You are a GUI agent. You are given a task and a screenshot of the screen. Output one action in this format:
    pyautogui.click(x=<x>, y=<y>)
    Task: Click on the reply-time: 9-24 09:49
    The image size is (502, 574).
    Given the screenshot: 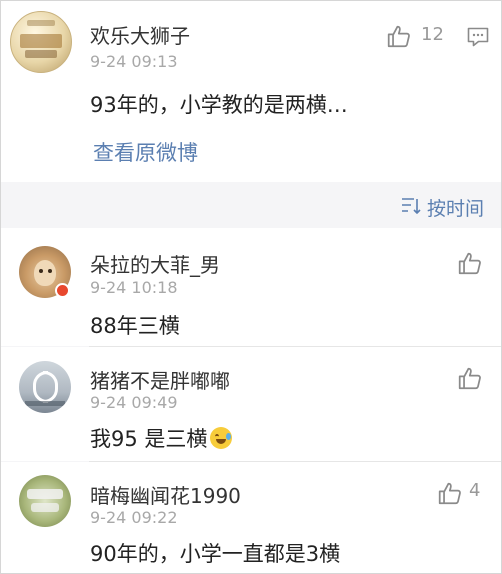 What is the action you would take?
    pyautogui.click(x=134, y=402)
    